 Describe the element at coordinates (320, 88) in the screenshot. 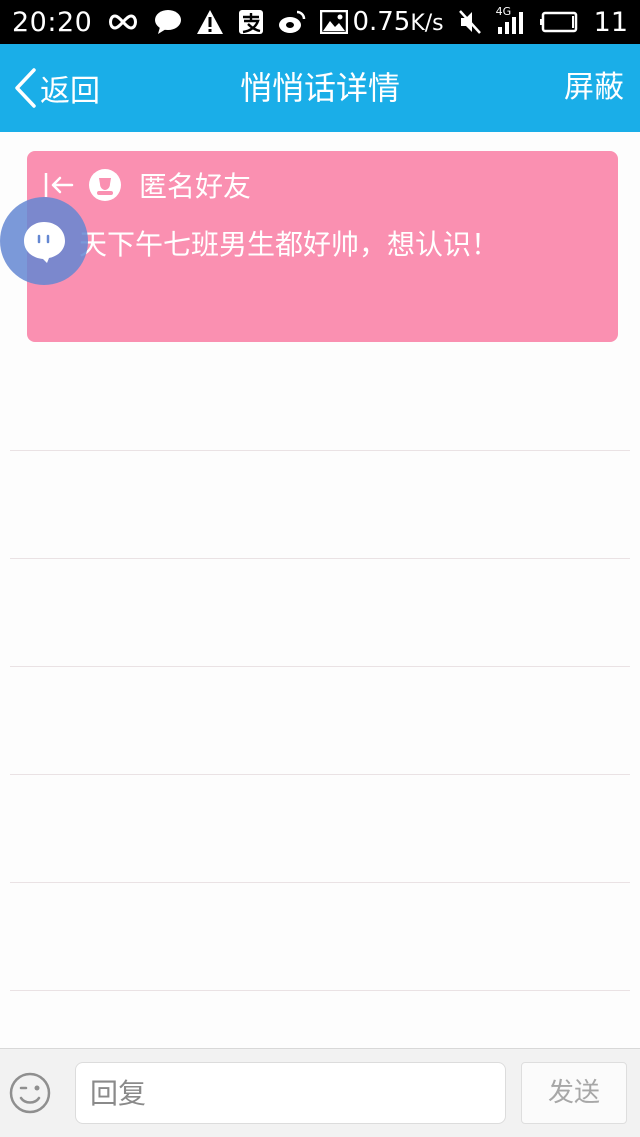

I see `title-bar: 返回 悄悄话详情 屏蔽` at that location.